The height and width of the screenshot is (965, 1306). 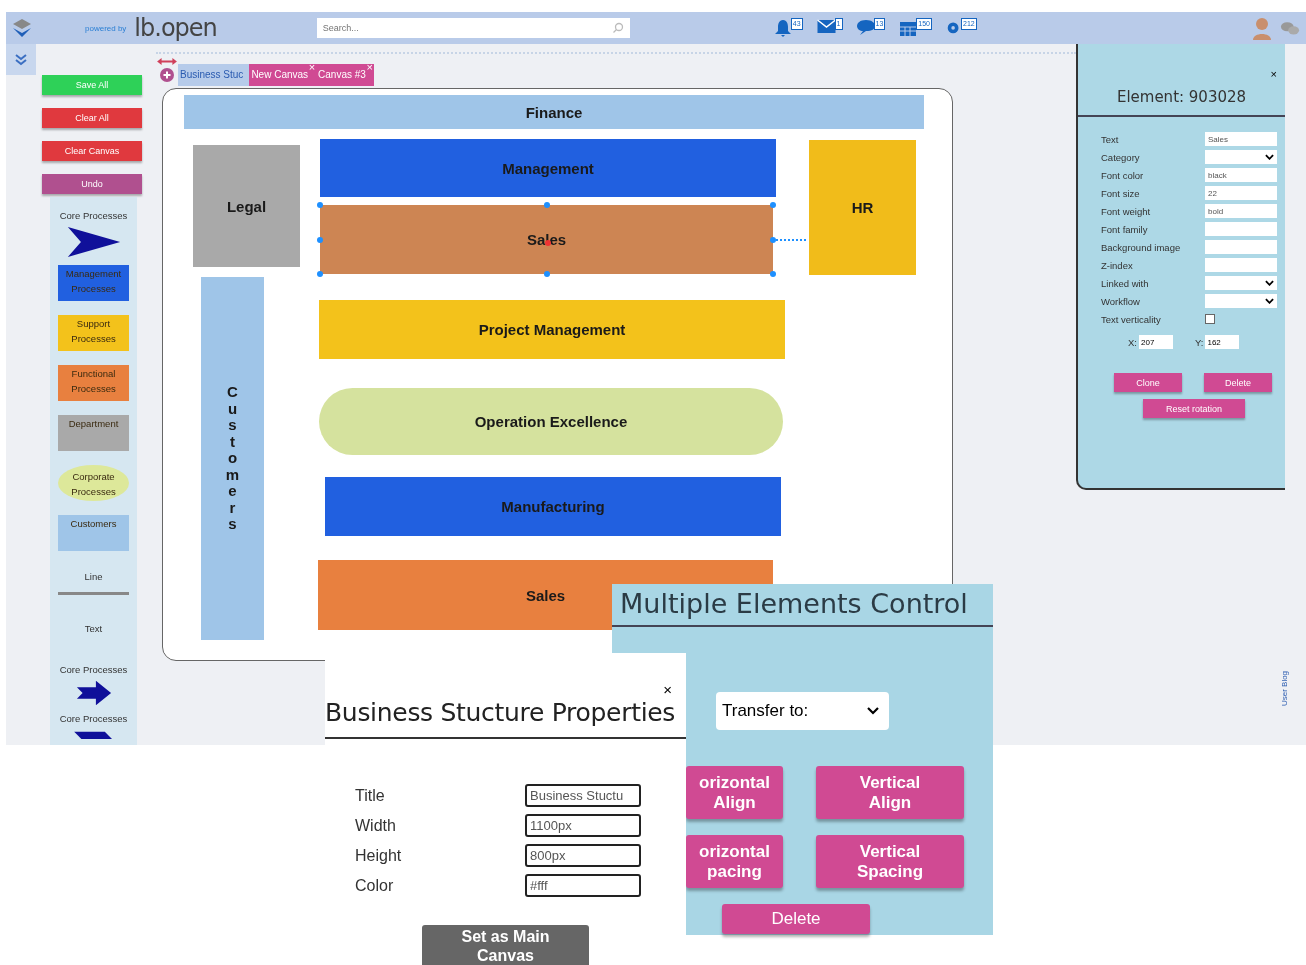 What do you see at coordinates (617, 28) in the screenshot?
I see `search-icon` at bounding box center [617, 28].